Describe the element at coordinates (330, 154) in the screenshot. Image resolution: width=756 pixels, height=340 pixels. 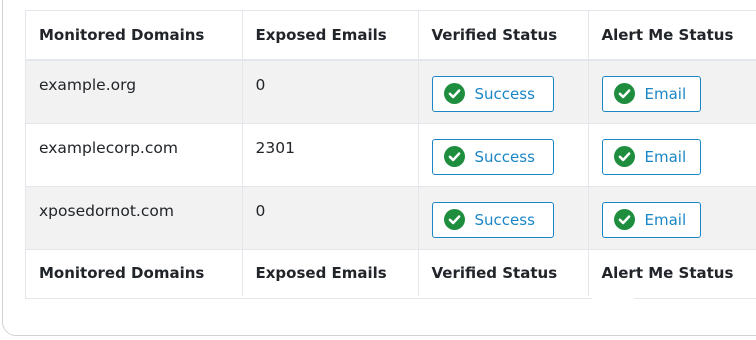
I see `exposed-emails-cell: 2301` at that location.